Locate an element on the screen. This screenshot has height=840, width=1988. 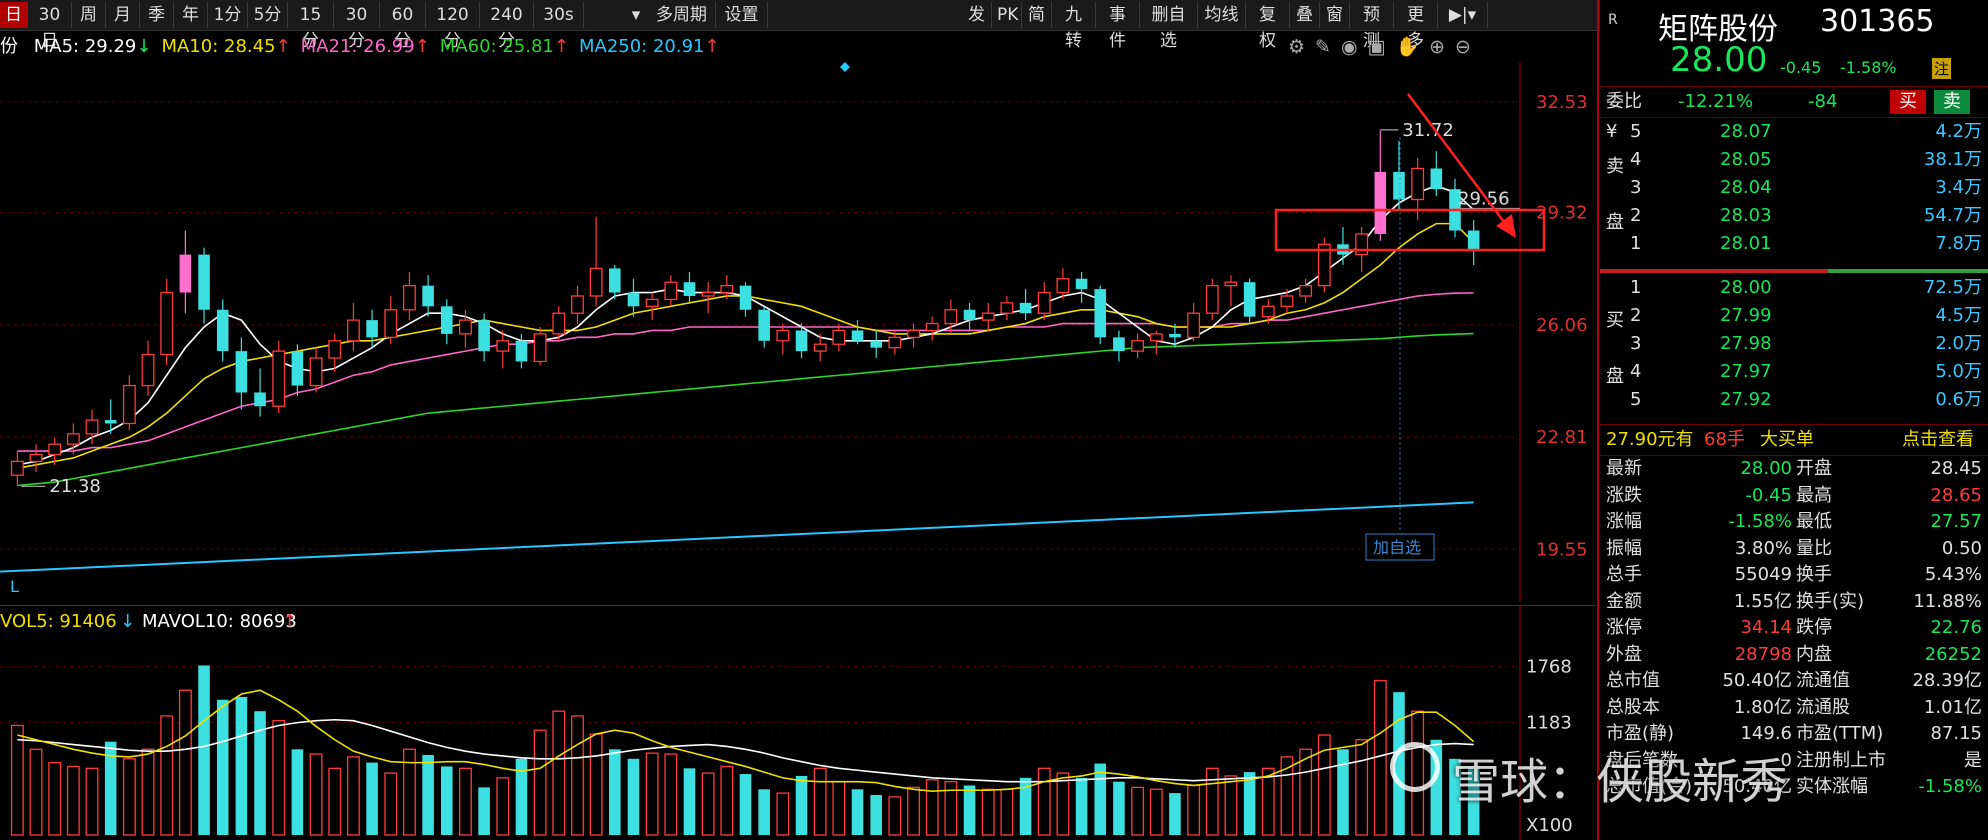
dropdown-arrow-icon: ▾ is located at coordinates (636, 15).